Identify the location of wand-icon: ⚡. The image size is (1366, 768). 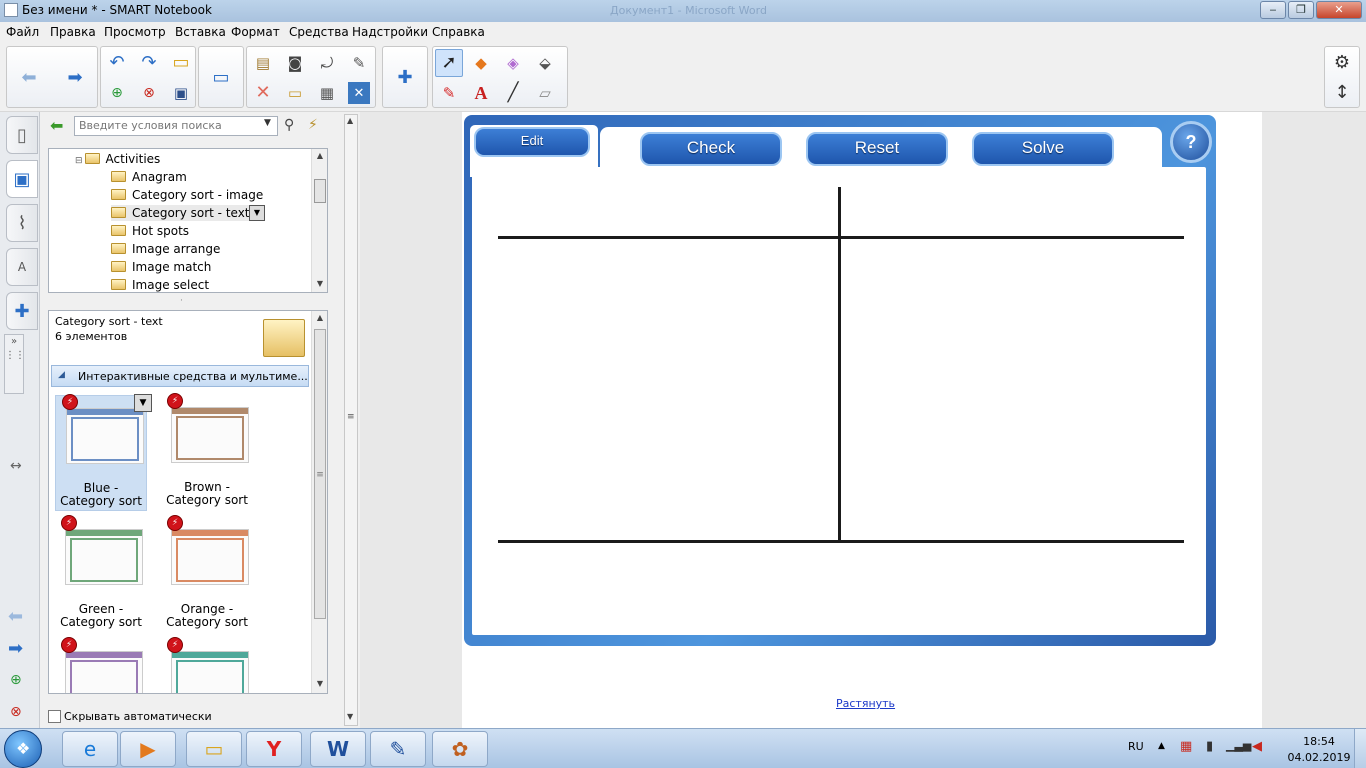
(313, 125).